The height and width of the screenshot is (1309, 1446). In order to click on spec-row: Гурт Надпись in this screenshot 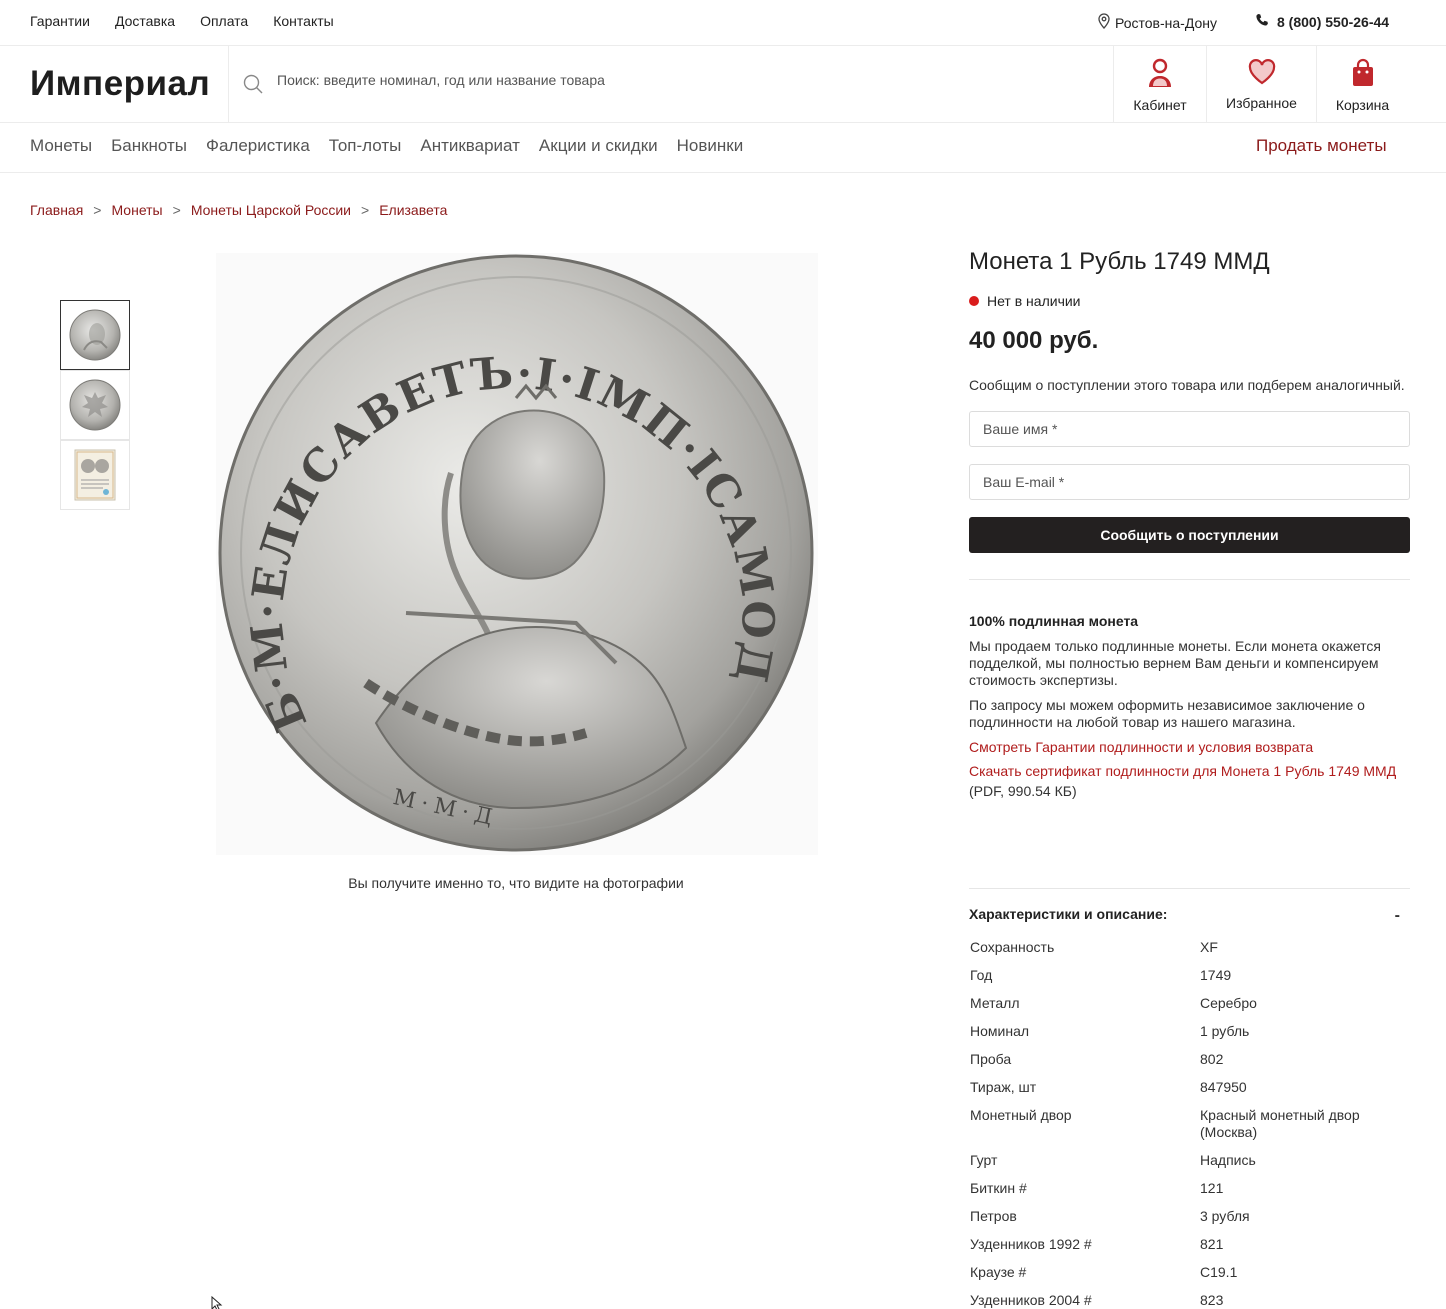, I will do `click(1189, 1161)`.